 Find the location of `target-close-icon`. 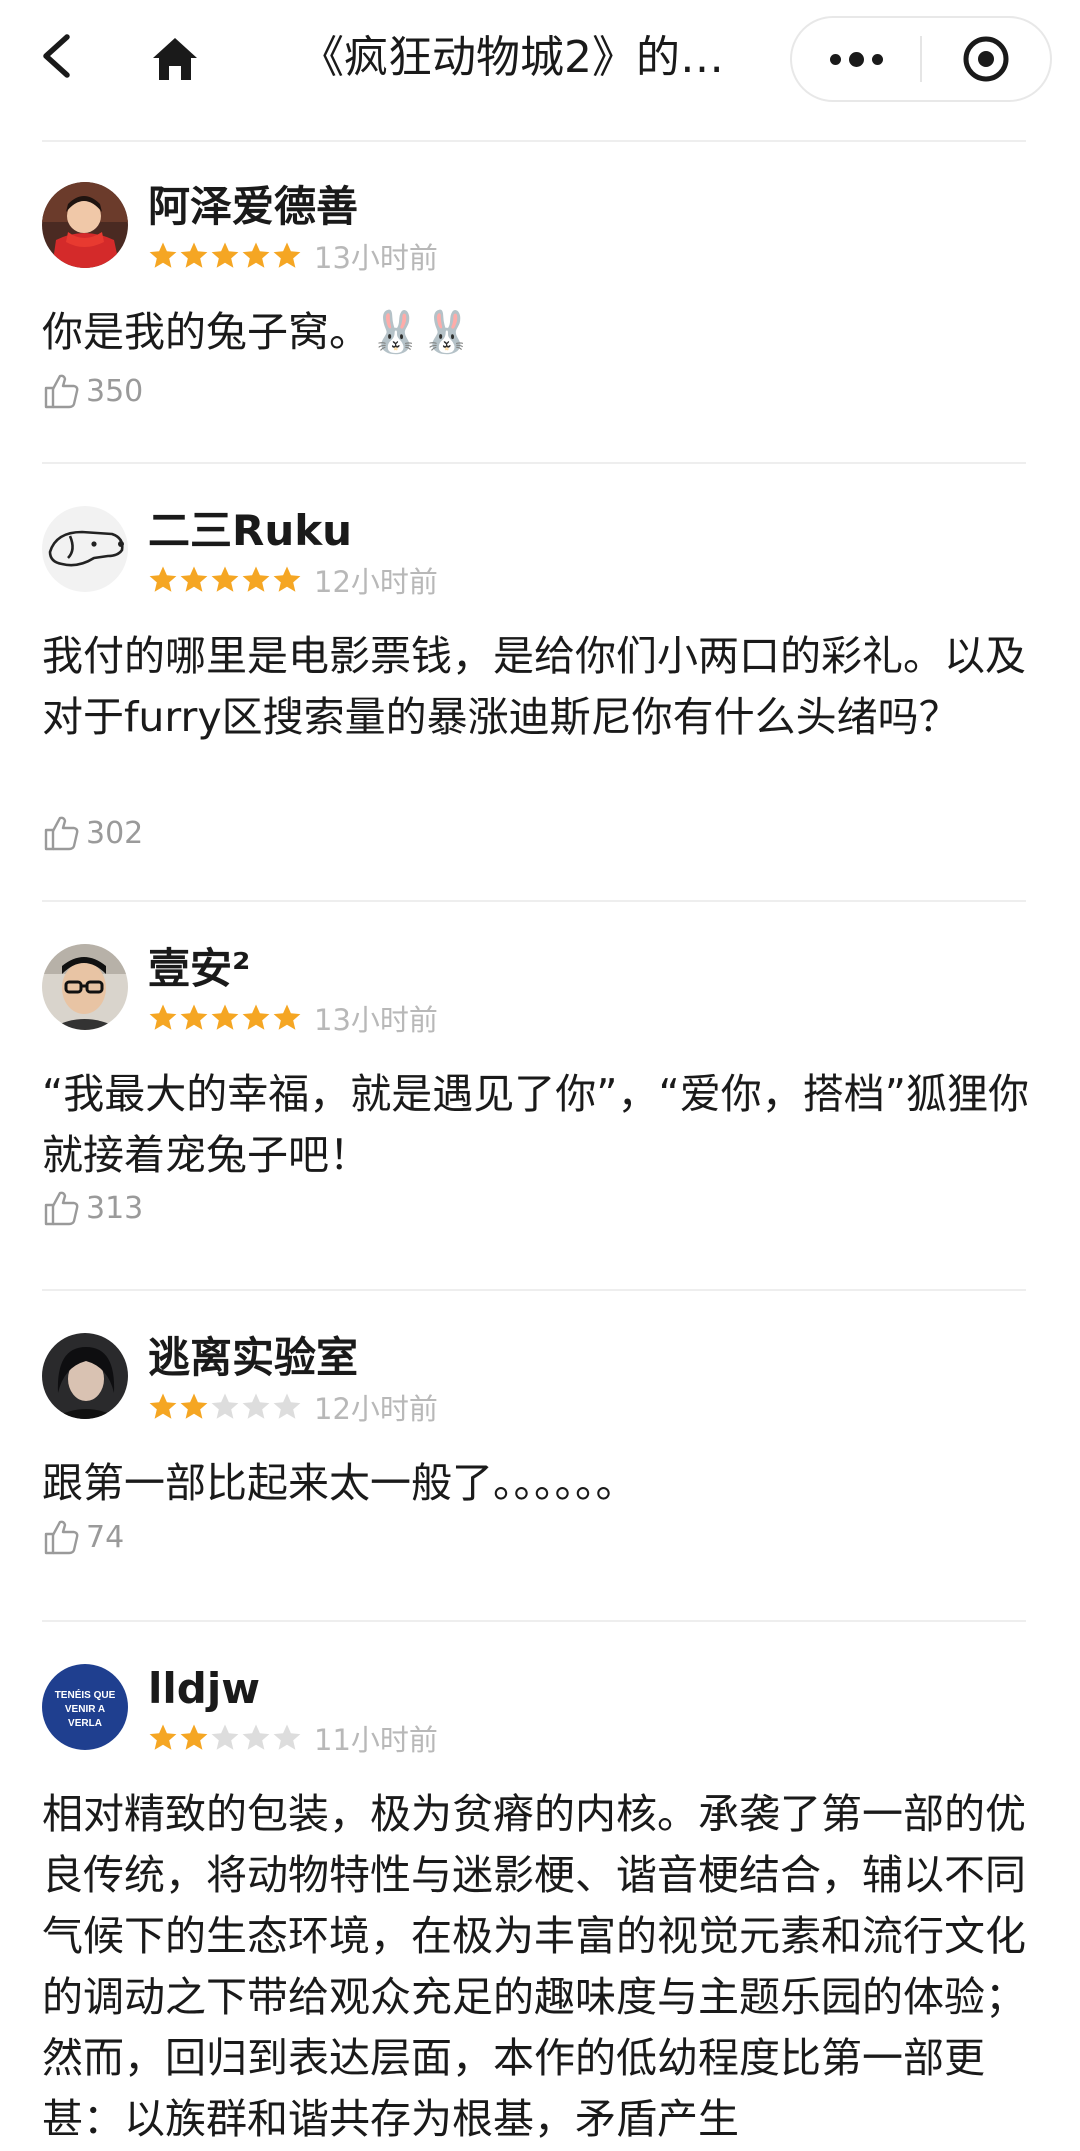

target-close-icon is located at coordinates (986, 59).